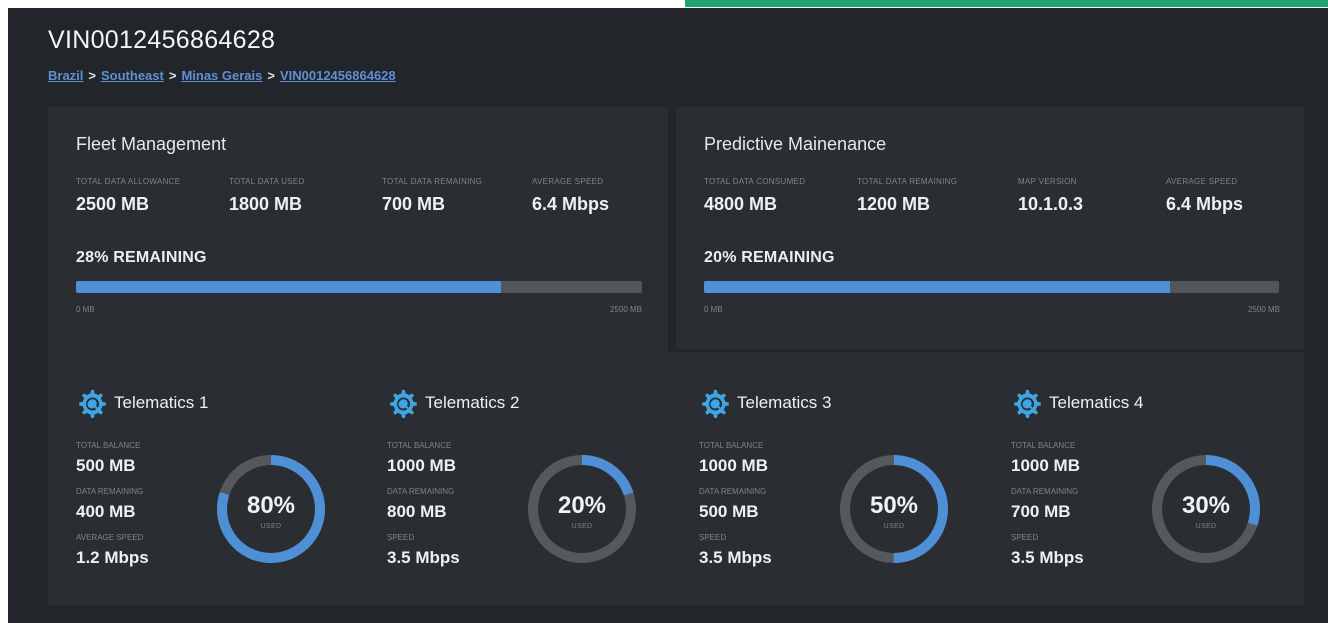 The image size is (1328, 623). I want to click on data-remaining: DATA REMAINING 700 MB, so click(1044, 504).